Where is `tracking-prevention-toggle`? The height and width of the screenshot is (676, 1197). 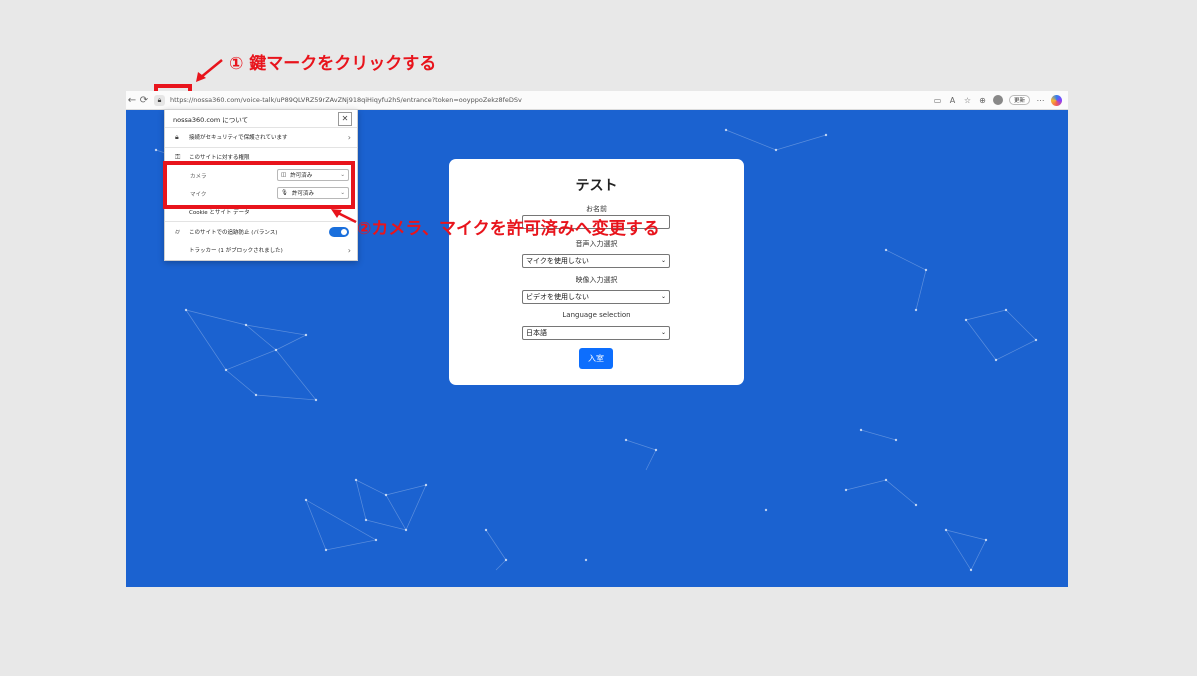 tracking-prevention-toggle is located at coordinates (339, 232).